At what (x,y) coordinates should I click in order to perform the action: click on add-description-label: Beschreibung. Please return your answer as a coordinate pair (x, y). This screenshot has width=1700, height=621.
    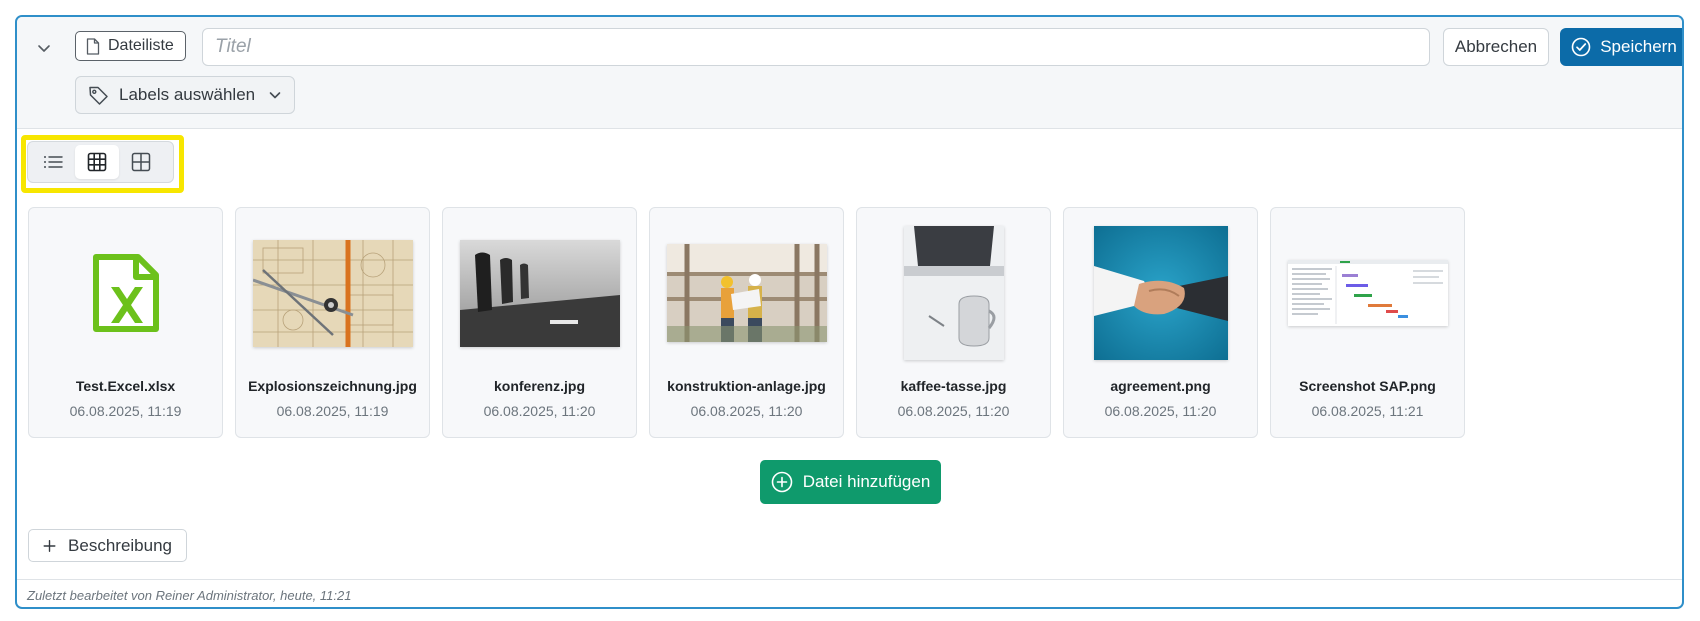
    Looking at the image, I should click on (120, 545).